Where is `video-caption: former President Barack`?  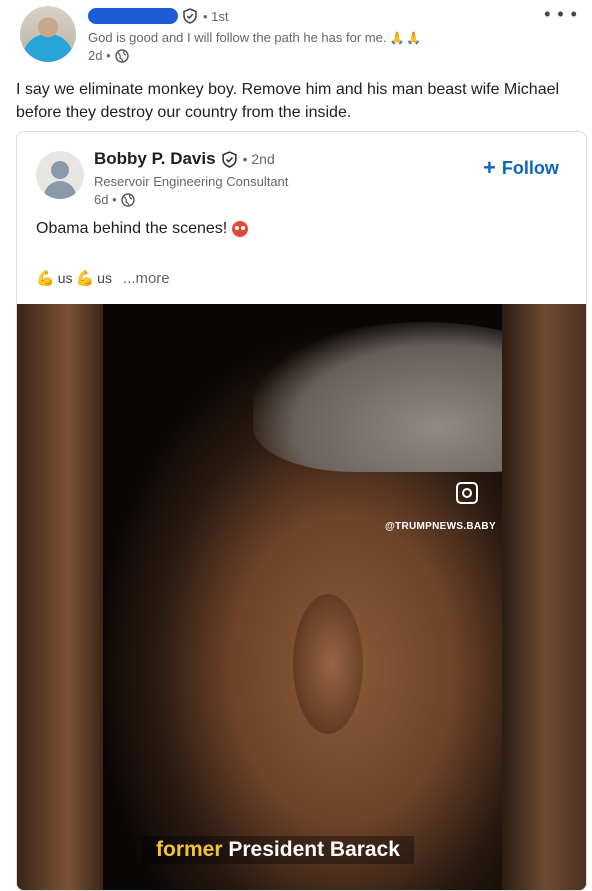
video-caption: former President Barack is located at coordinates (278, 850).